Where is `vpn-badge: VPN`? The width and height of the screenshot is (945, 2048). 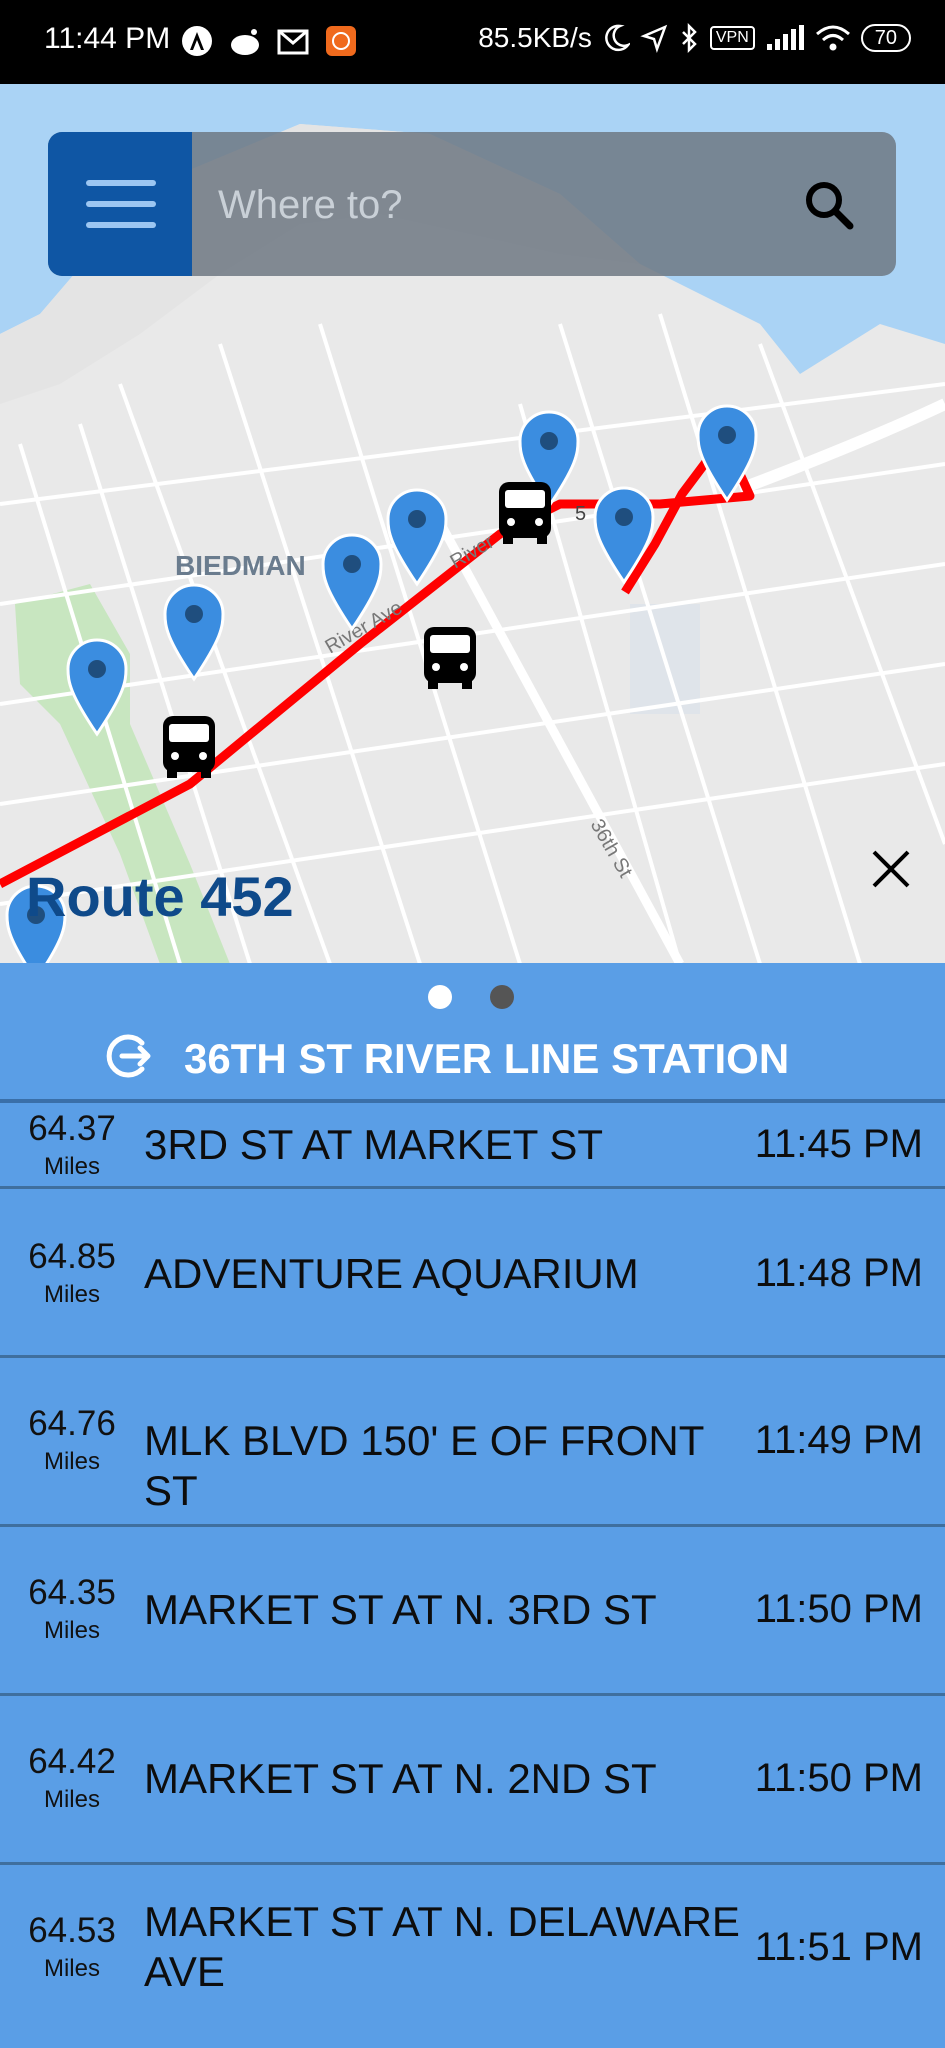 vpn-badge: VPN is located at coordinates (732, 38).